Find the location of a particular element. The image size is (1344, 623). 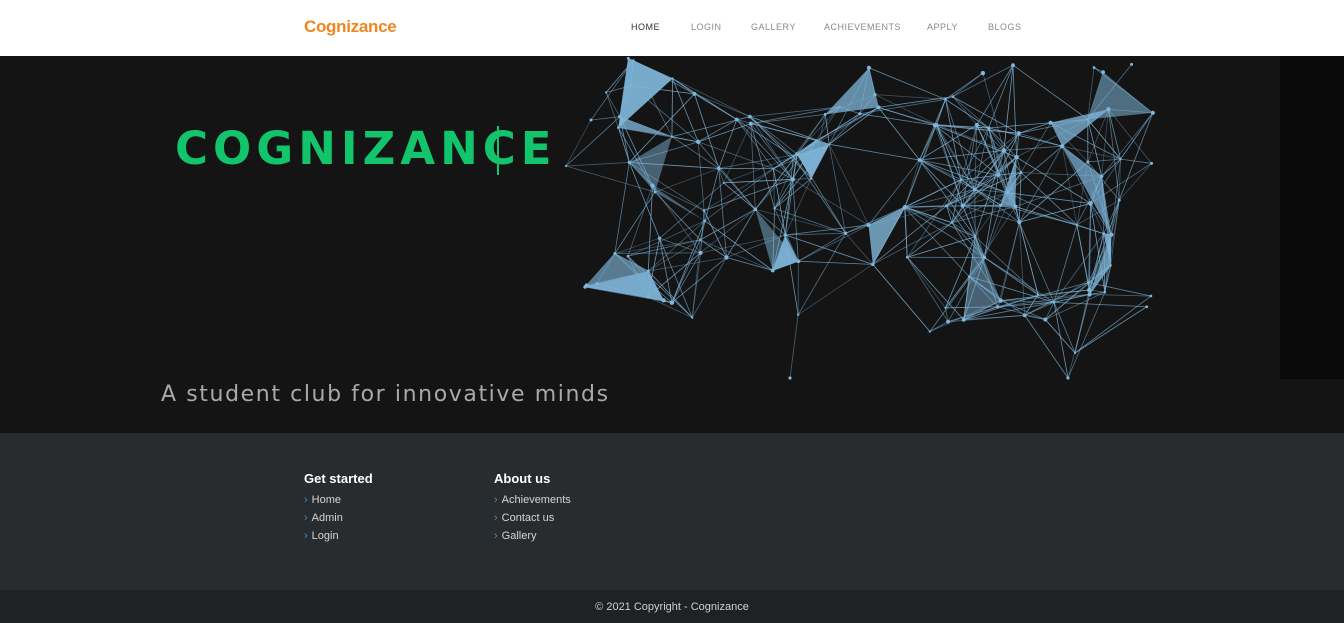

footer-column-get-started: Get started › Home › Admin › Login is located at coordinates (338, 508).